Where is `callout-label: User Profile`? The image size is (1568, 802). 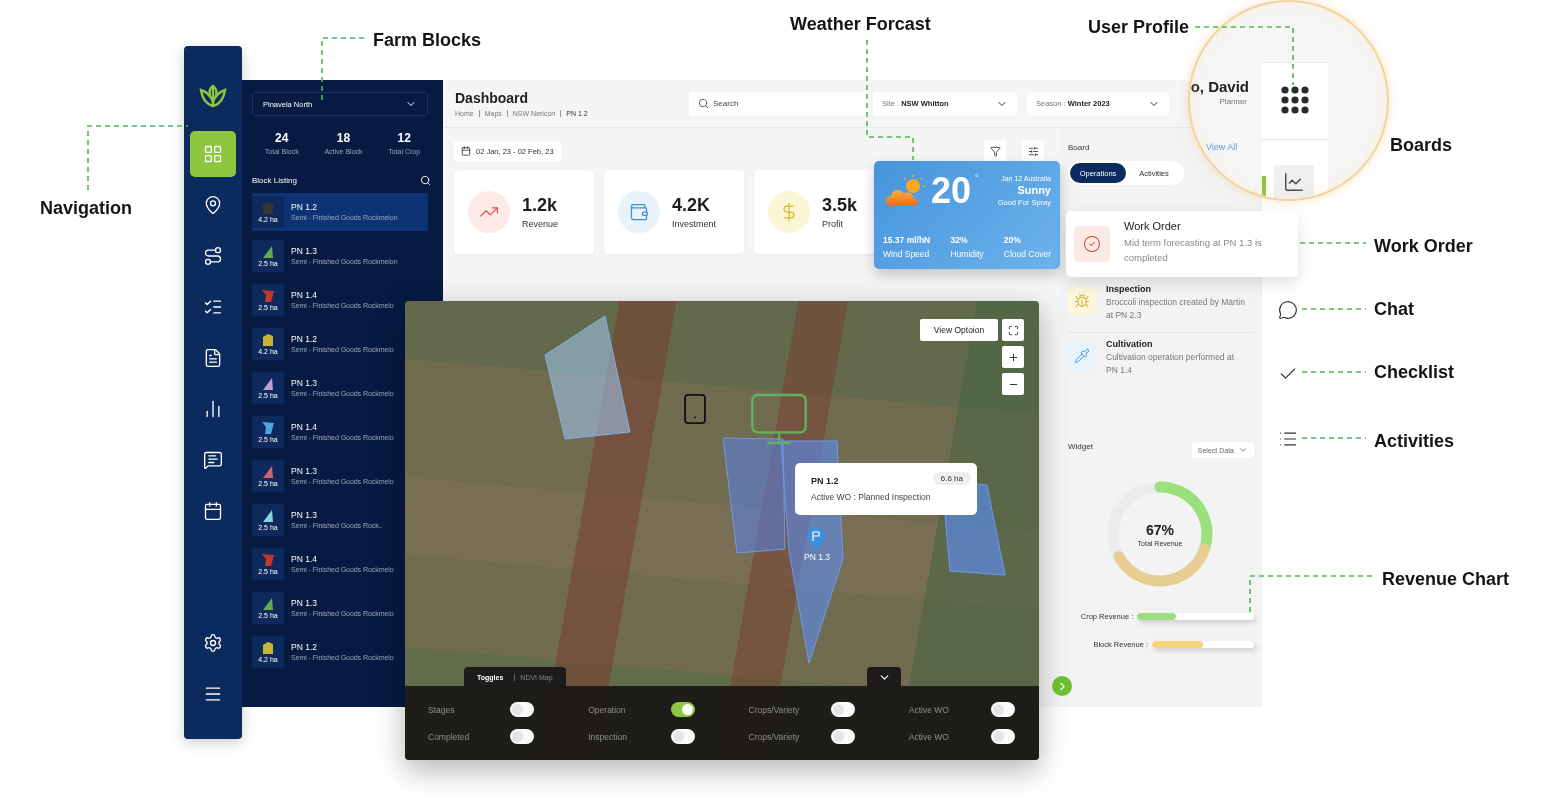
callout-label: User Profile is located at coordinates (1139, 27).